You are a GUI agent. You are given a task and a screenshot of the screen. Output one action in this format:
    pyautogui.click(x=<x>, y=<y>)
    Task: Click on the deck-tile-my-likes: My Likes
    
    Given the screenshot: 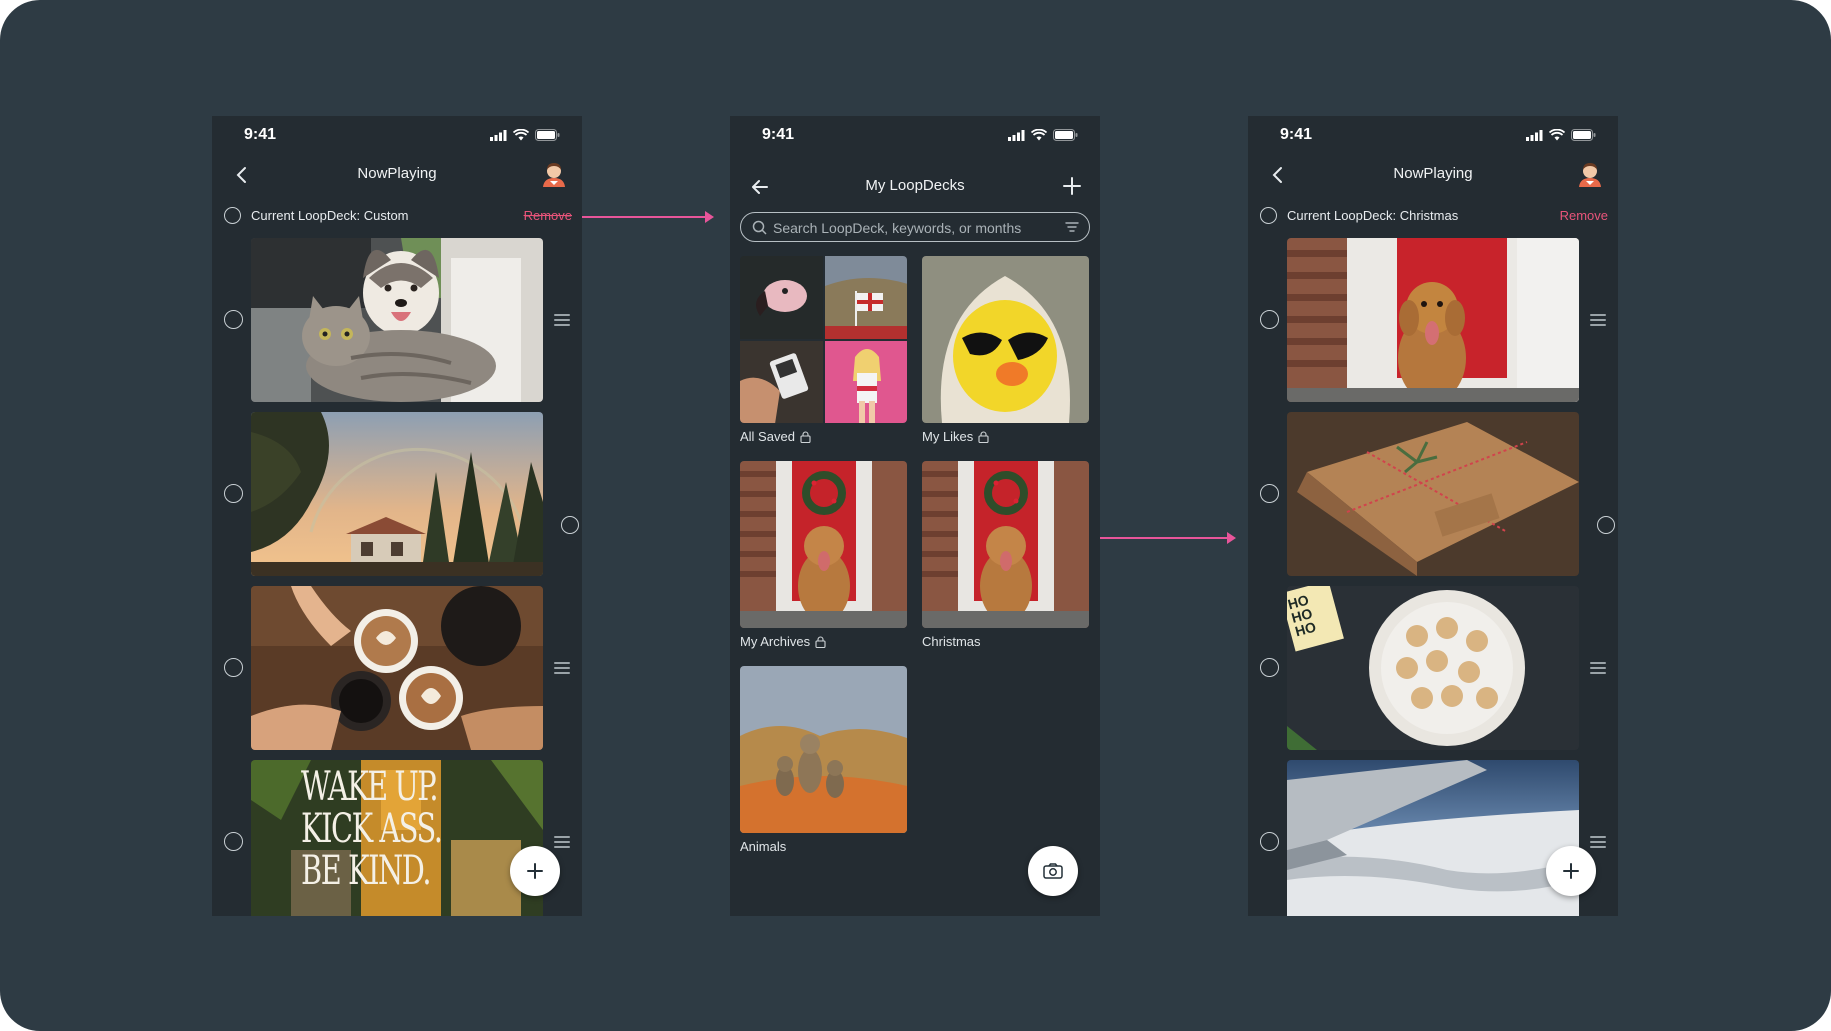 What is the action you would take?
    pyautogui.click(x=1005, y=350)
    